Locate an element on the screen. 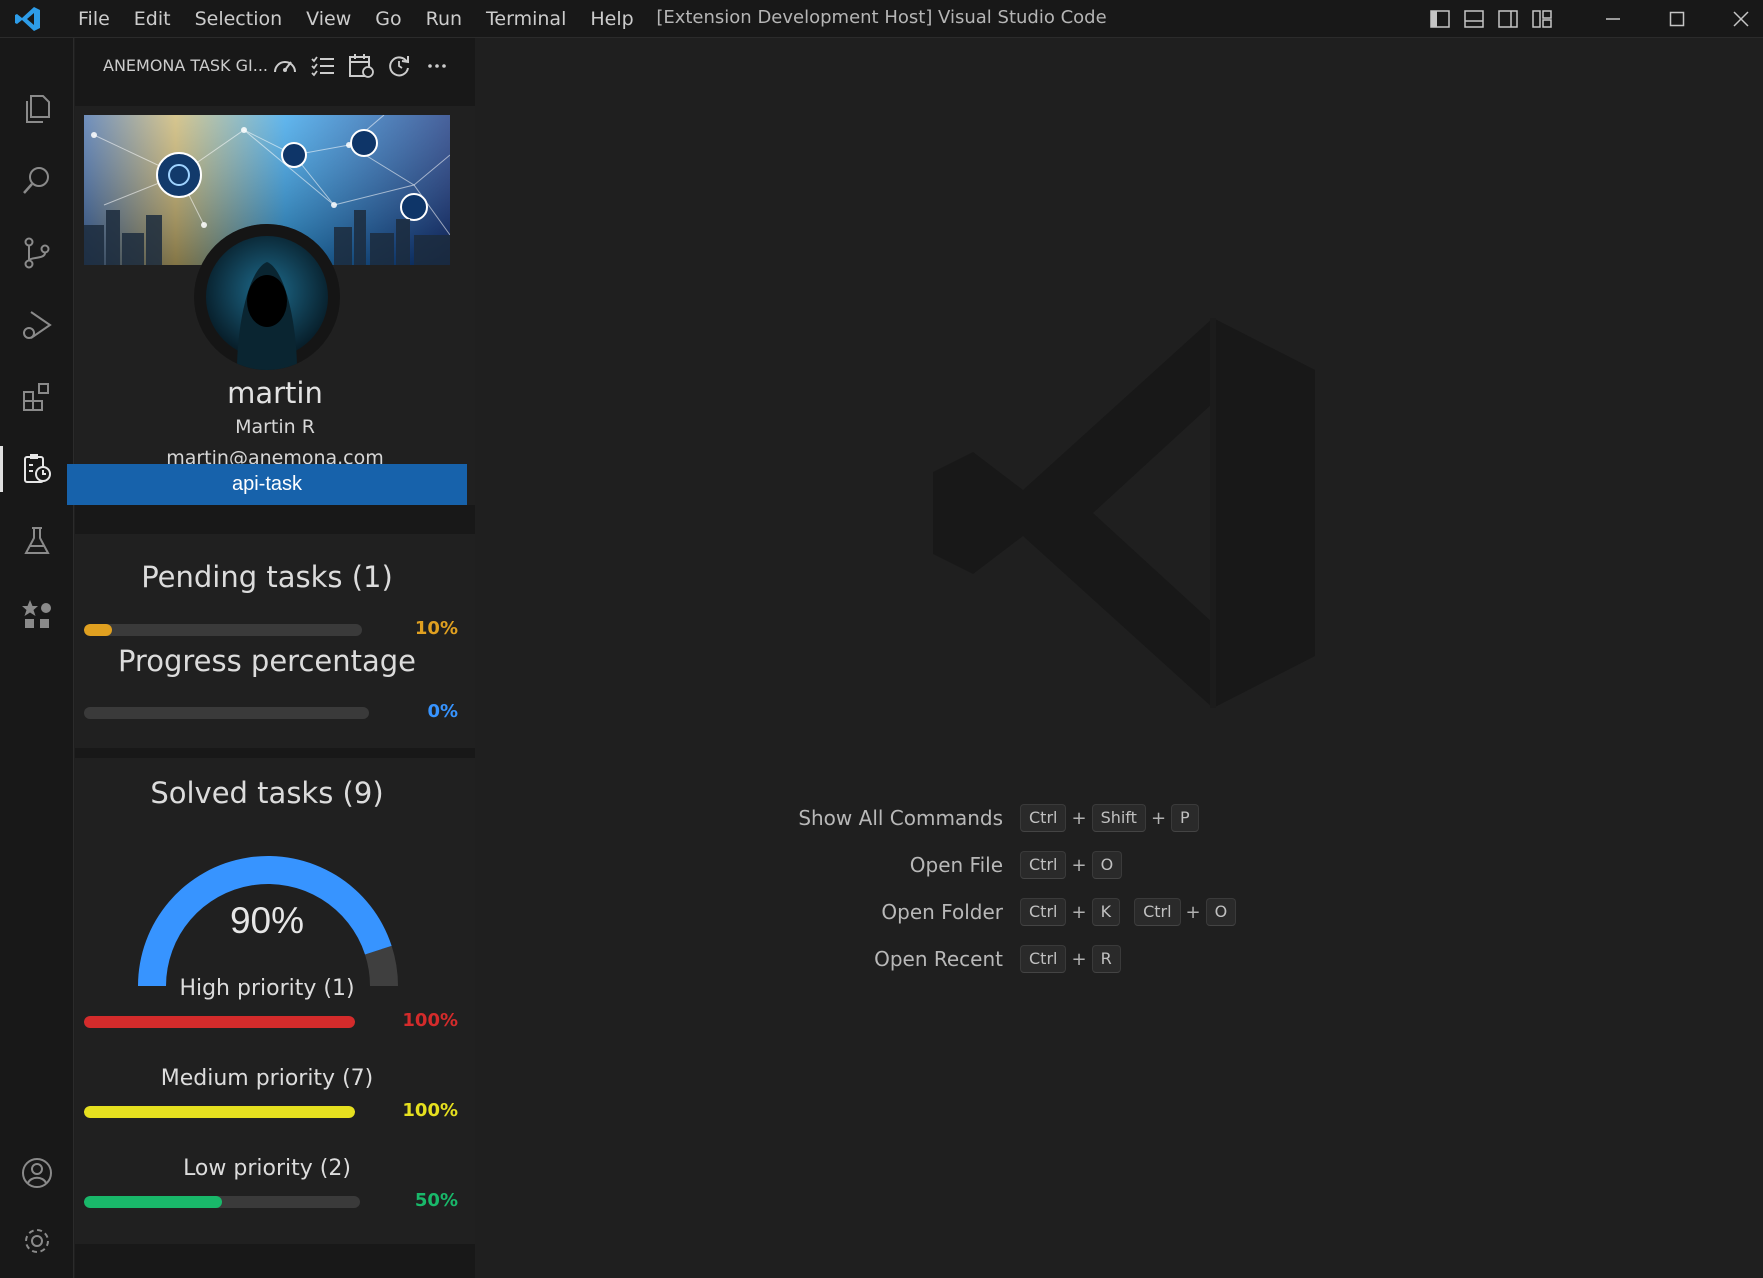 The height and width of the screenshot is (1278, 1763). low-priority-bar is located at coordinates (222, 1202).